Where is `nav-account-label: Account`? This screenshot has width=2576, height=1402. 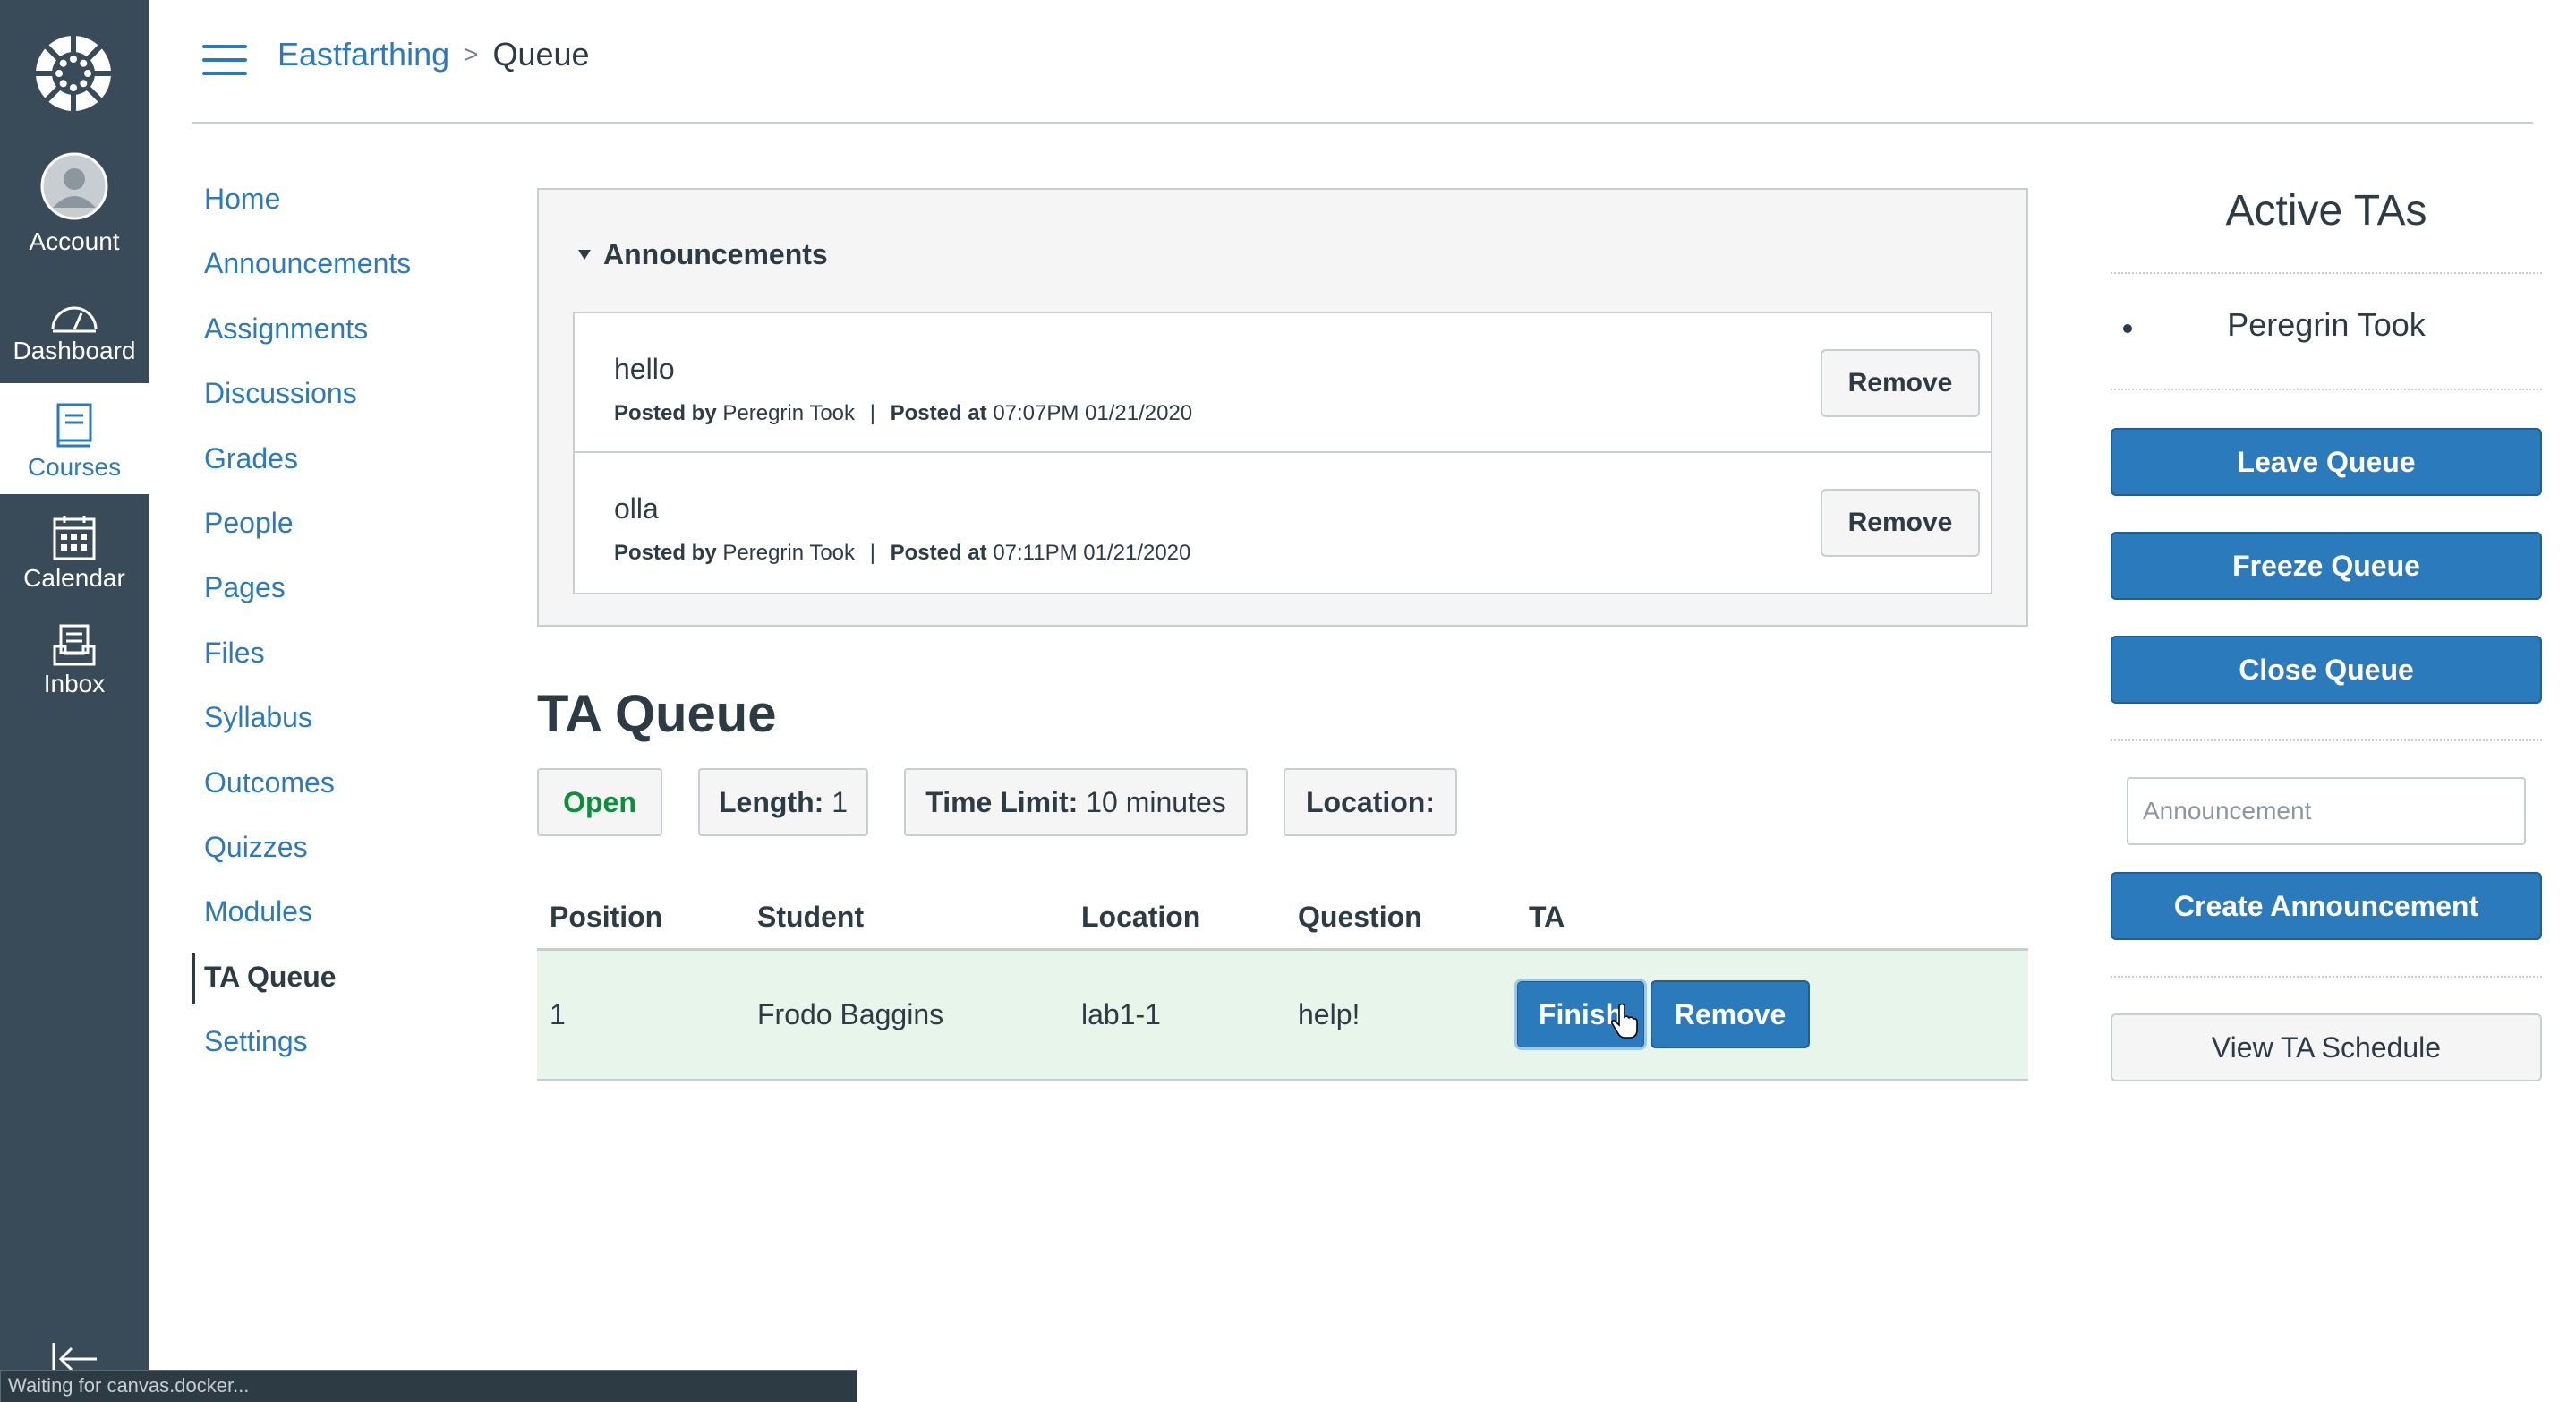 nav-account-label: Account is located at coordinates (74, 241).